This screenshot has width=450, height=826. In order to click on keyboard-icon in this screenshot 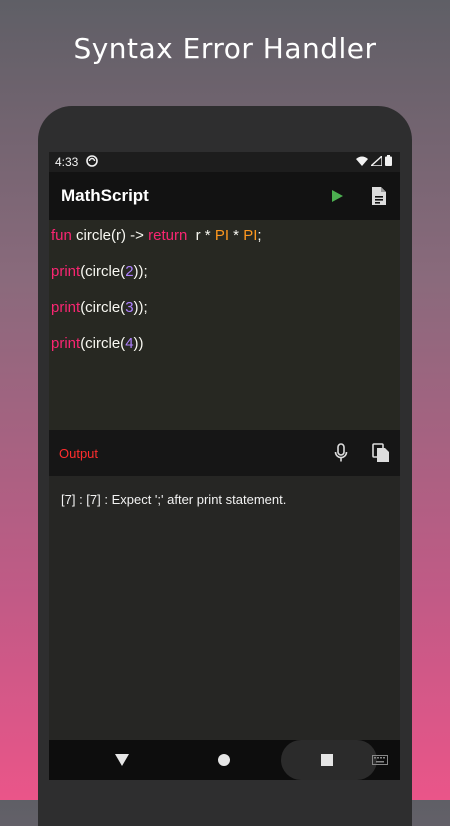, I will do `click(380, 760)`.